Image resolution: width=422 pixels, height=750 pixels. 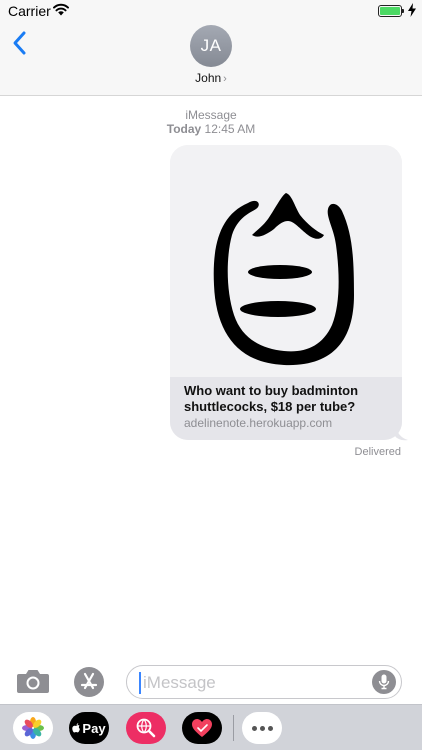 What do you see at coordinates (211, 46) in the screenshot?
I see `avatar: JA` at bounding box center [211, 46].